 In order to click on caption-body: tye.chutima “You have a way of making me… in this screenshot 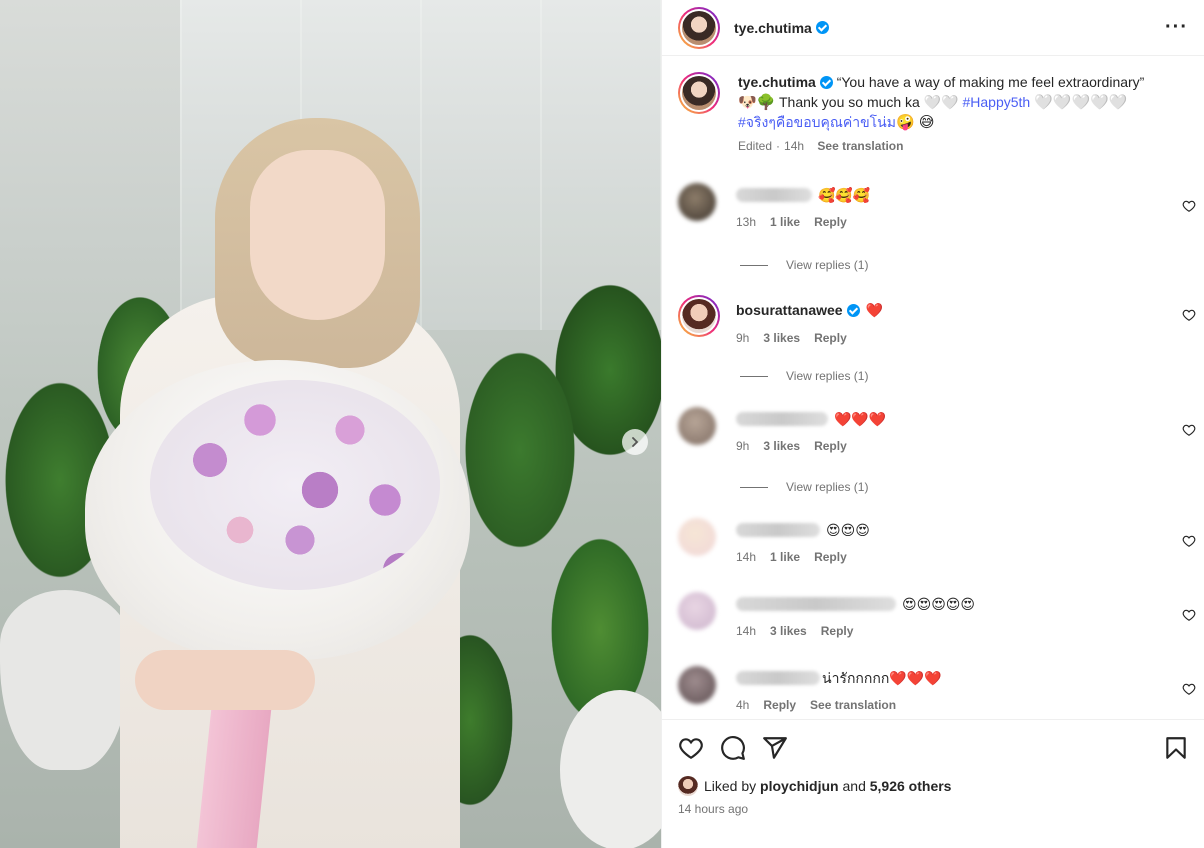, I will do `click(941, 113)`.